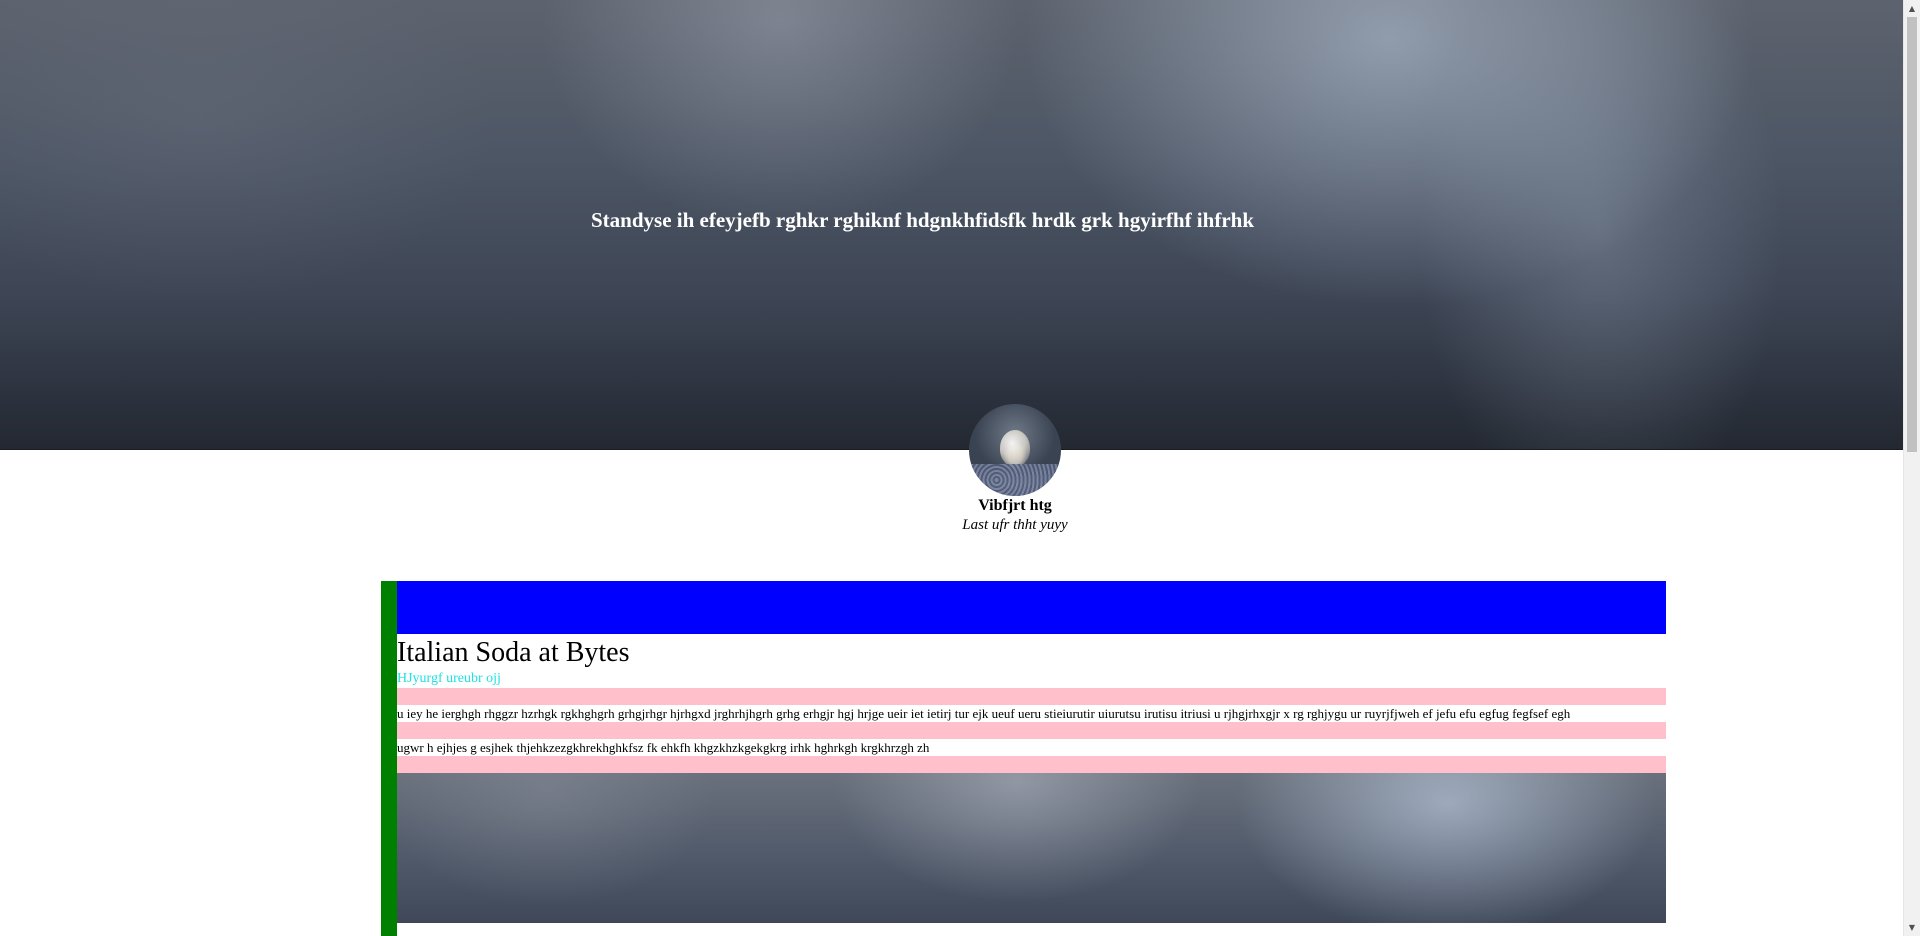  I want to click on scroll-up-arrow-icon: ▲, so click(1912, 8).